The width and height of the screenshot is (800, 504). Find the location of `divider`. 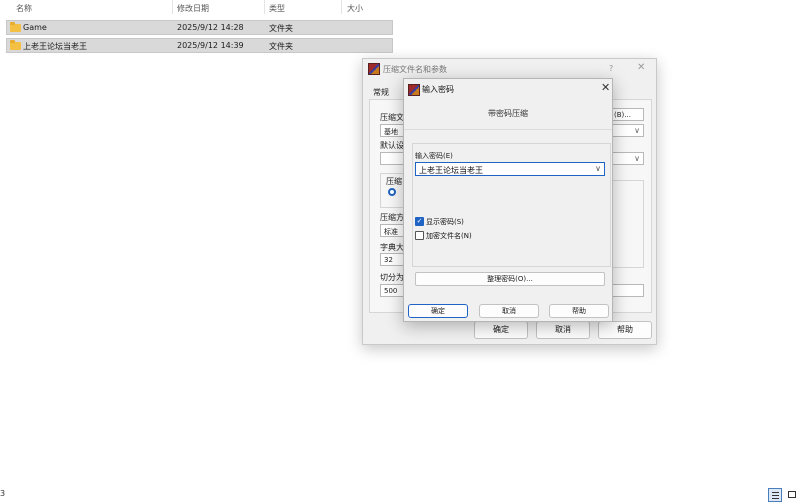

divider is located at coordinates (508, 129).